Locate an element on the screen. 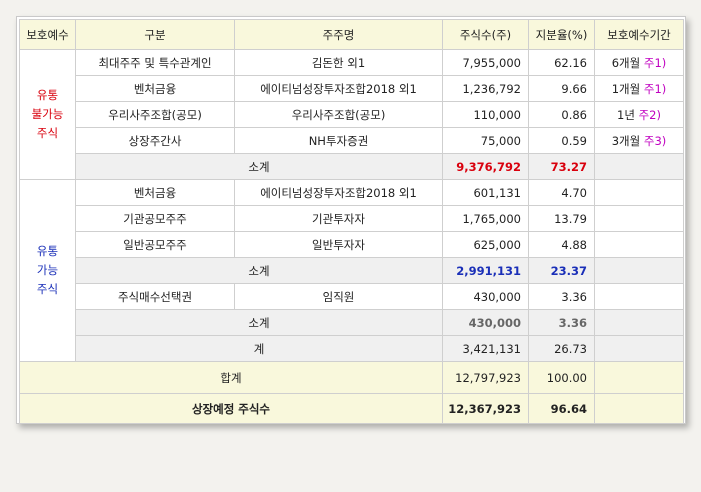 The image size is (701, 492). subtotal-row: 소계 430,000 3.36 is located at coordinates (351, 322).